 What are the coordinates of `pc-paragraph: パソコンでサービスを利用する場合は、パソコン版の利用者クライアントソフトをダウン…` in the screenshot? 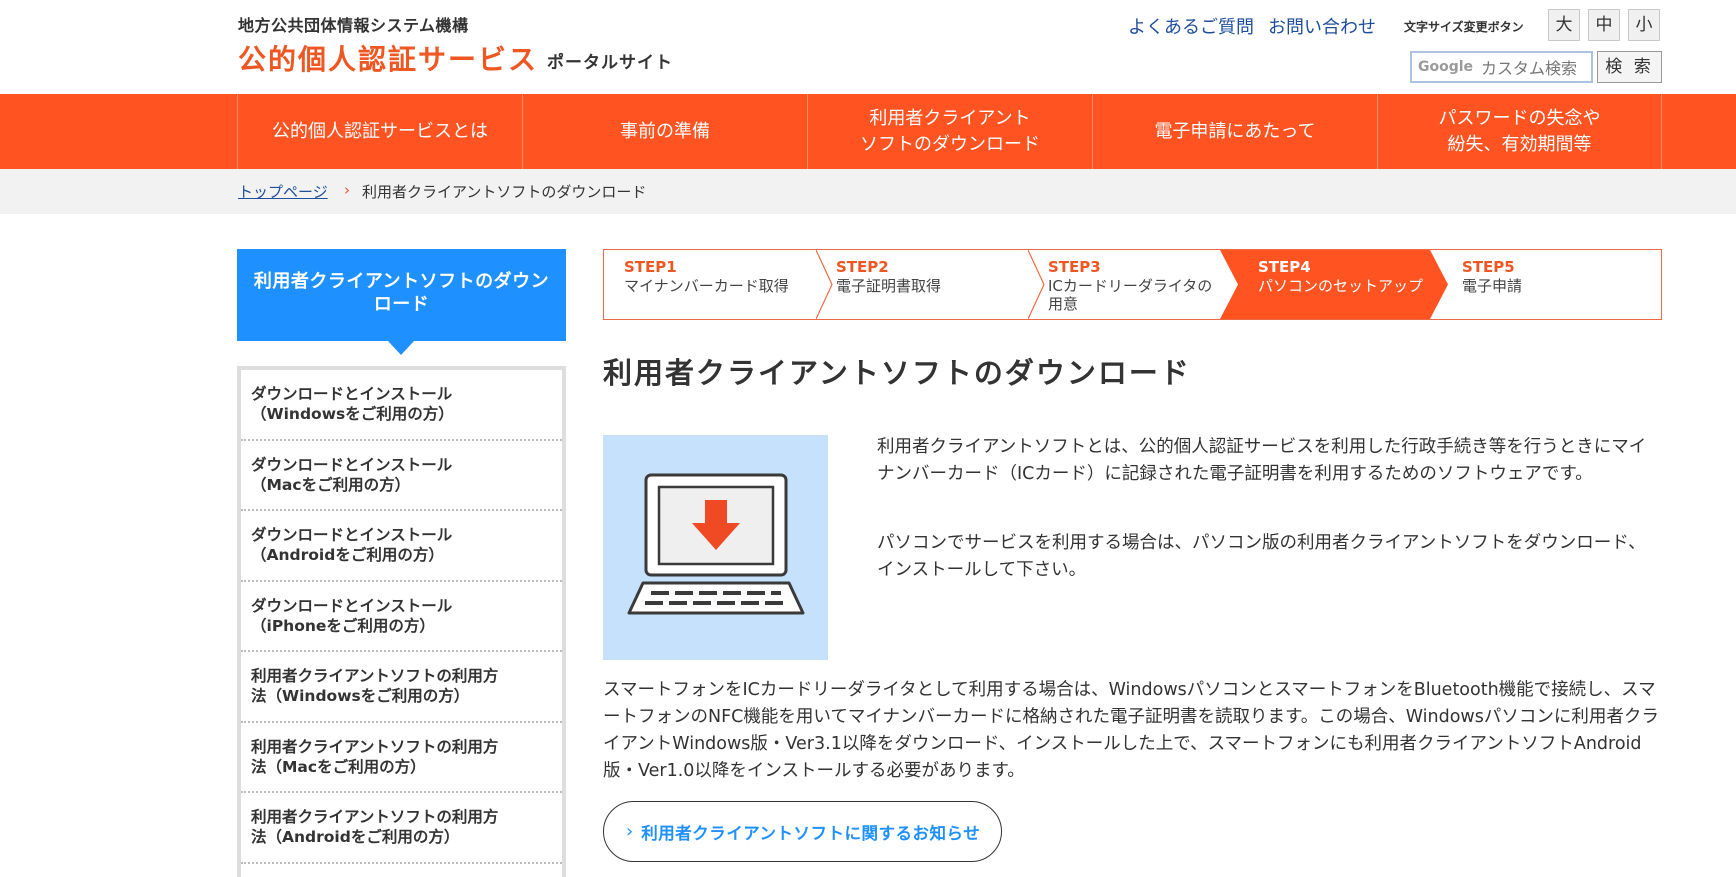 It's located at (1261, 557).